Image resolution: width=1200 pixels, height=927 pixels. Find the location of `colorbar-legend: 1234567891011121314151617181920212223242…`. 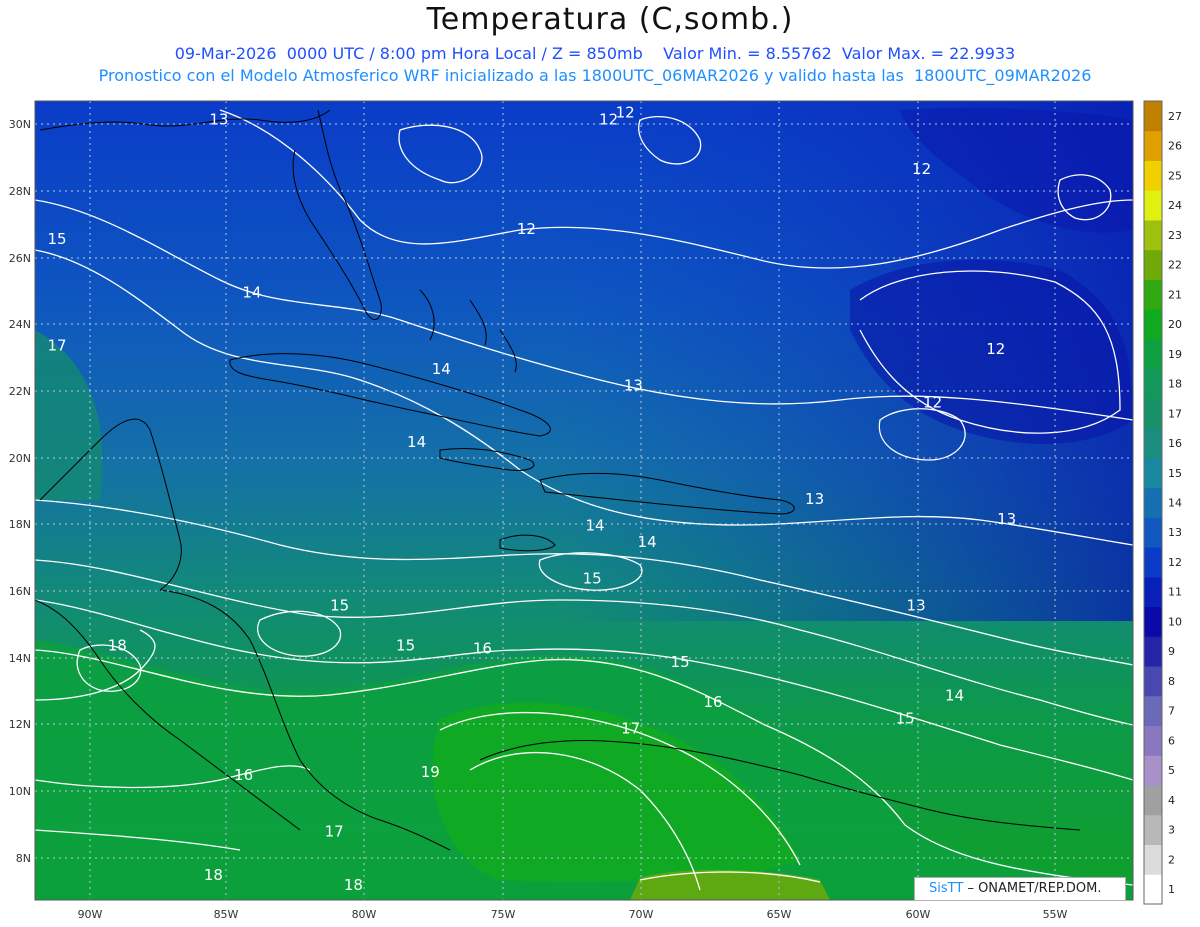

colorbar-legend: 1234567891011121314151617181920212223242… is located at coordinates (1162, 502).